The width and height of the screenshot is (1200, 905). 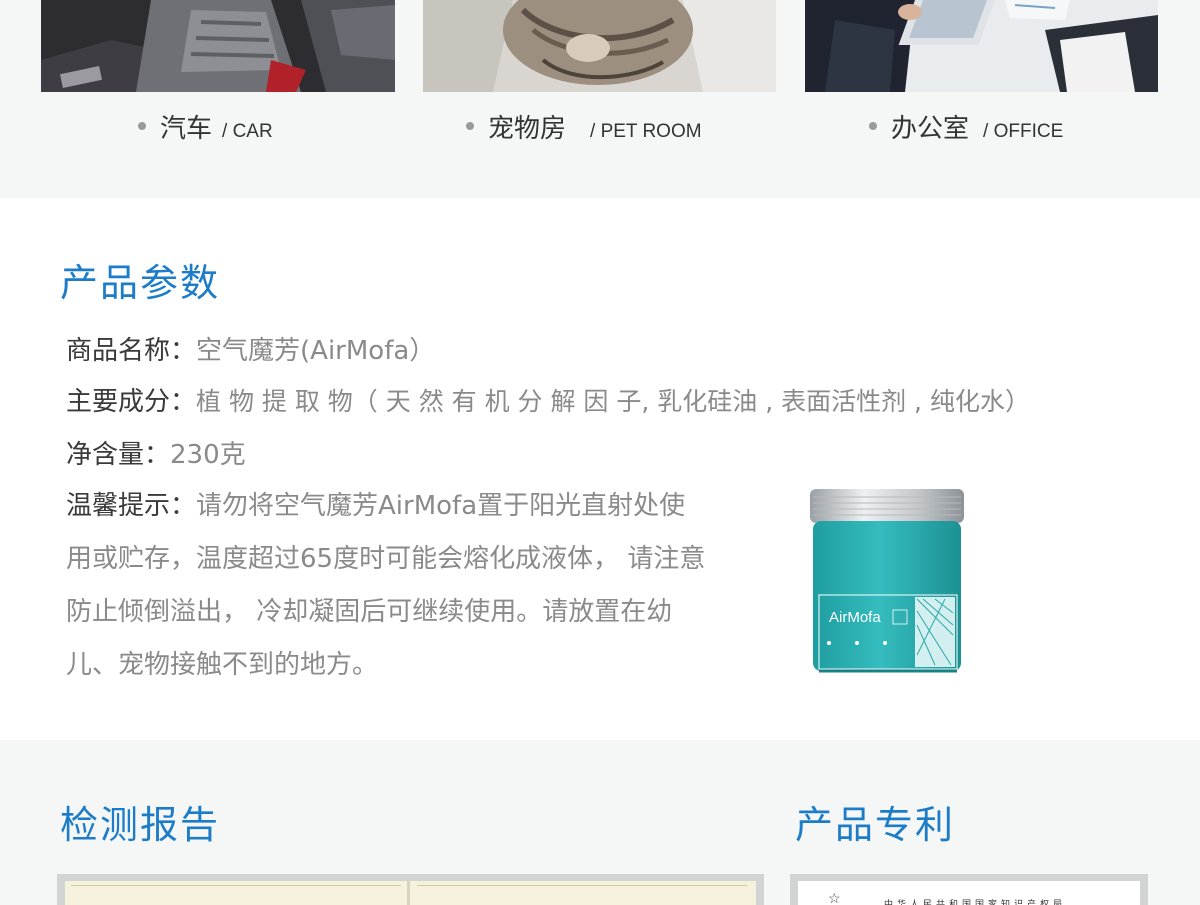 What do you see at coordinates (975, 902) in the screenshot?
I see `patent-header-text: 中华人民共和国国家知识产权局` at bounding box center [975, 902].